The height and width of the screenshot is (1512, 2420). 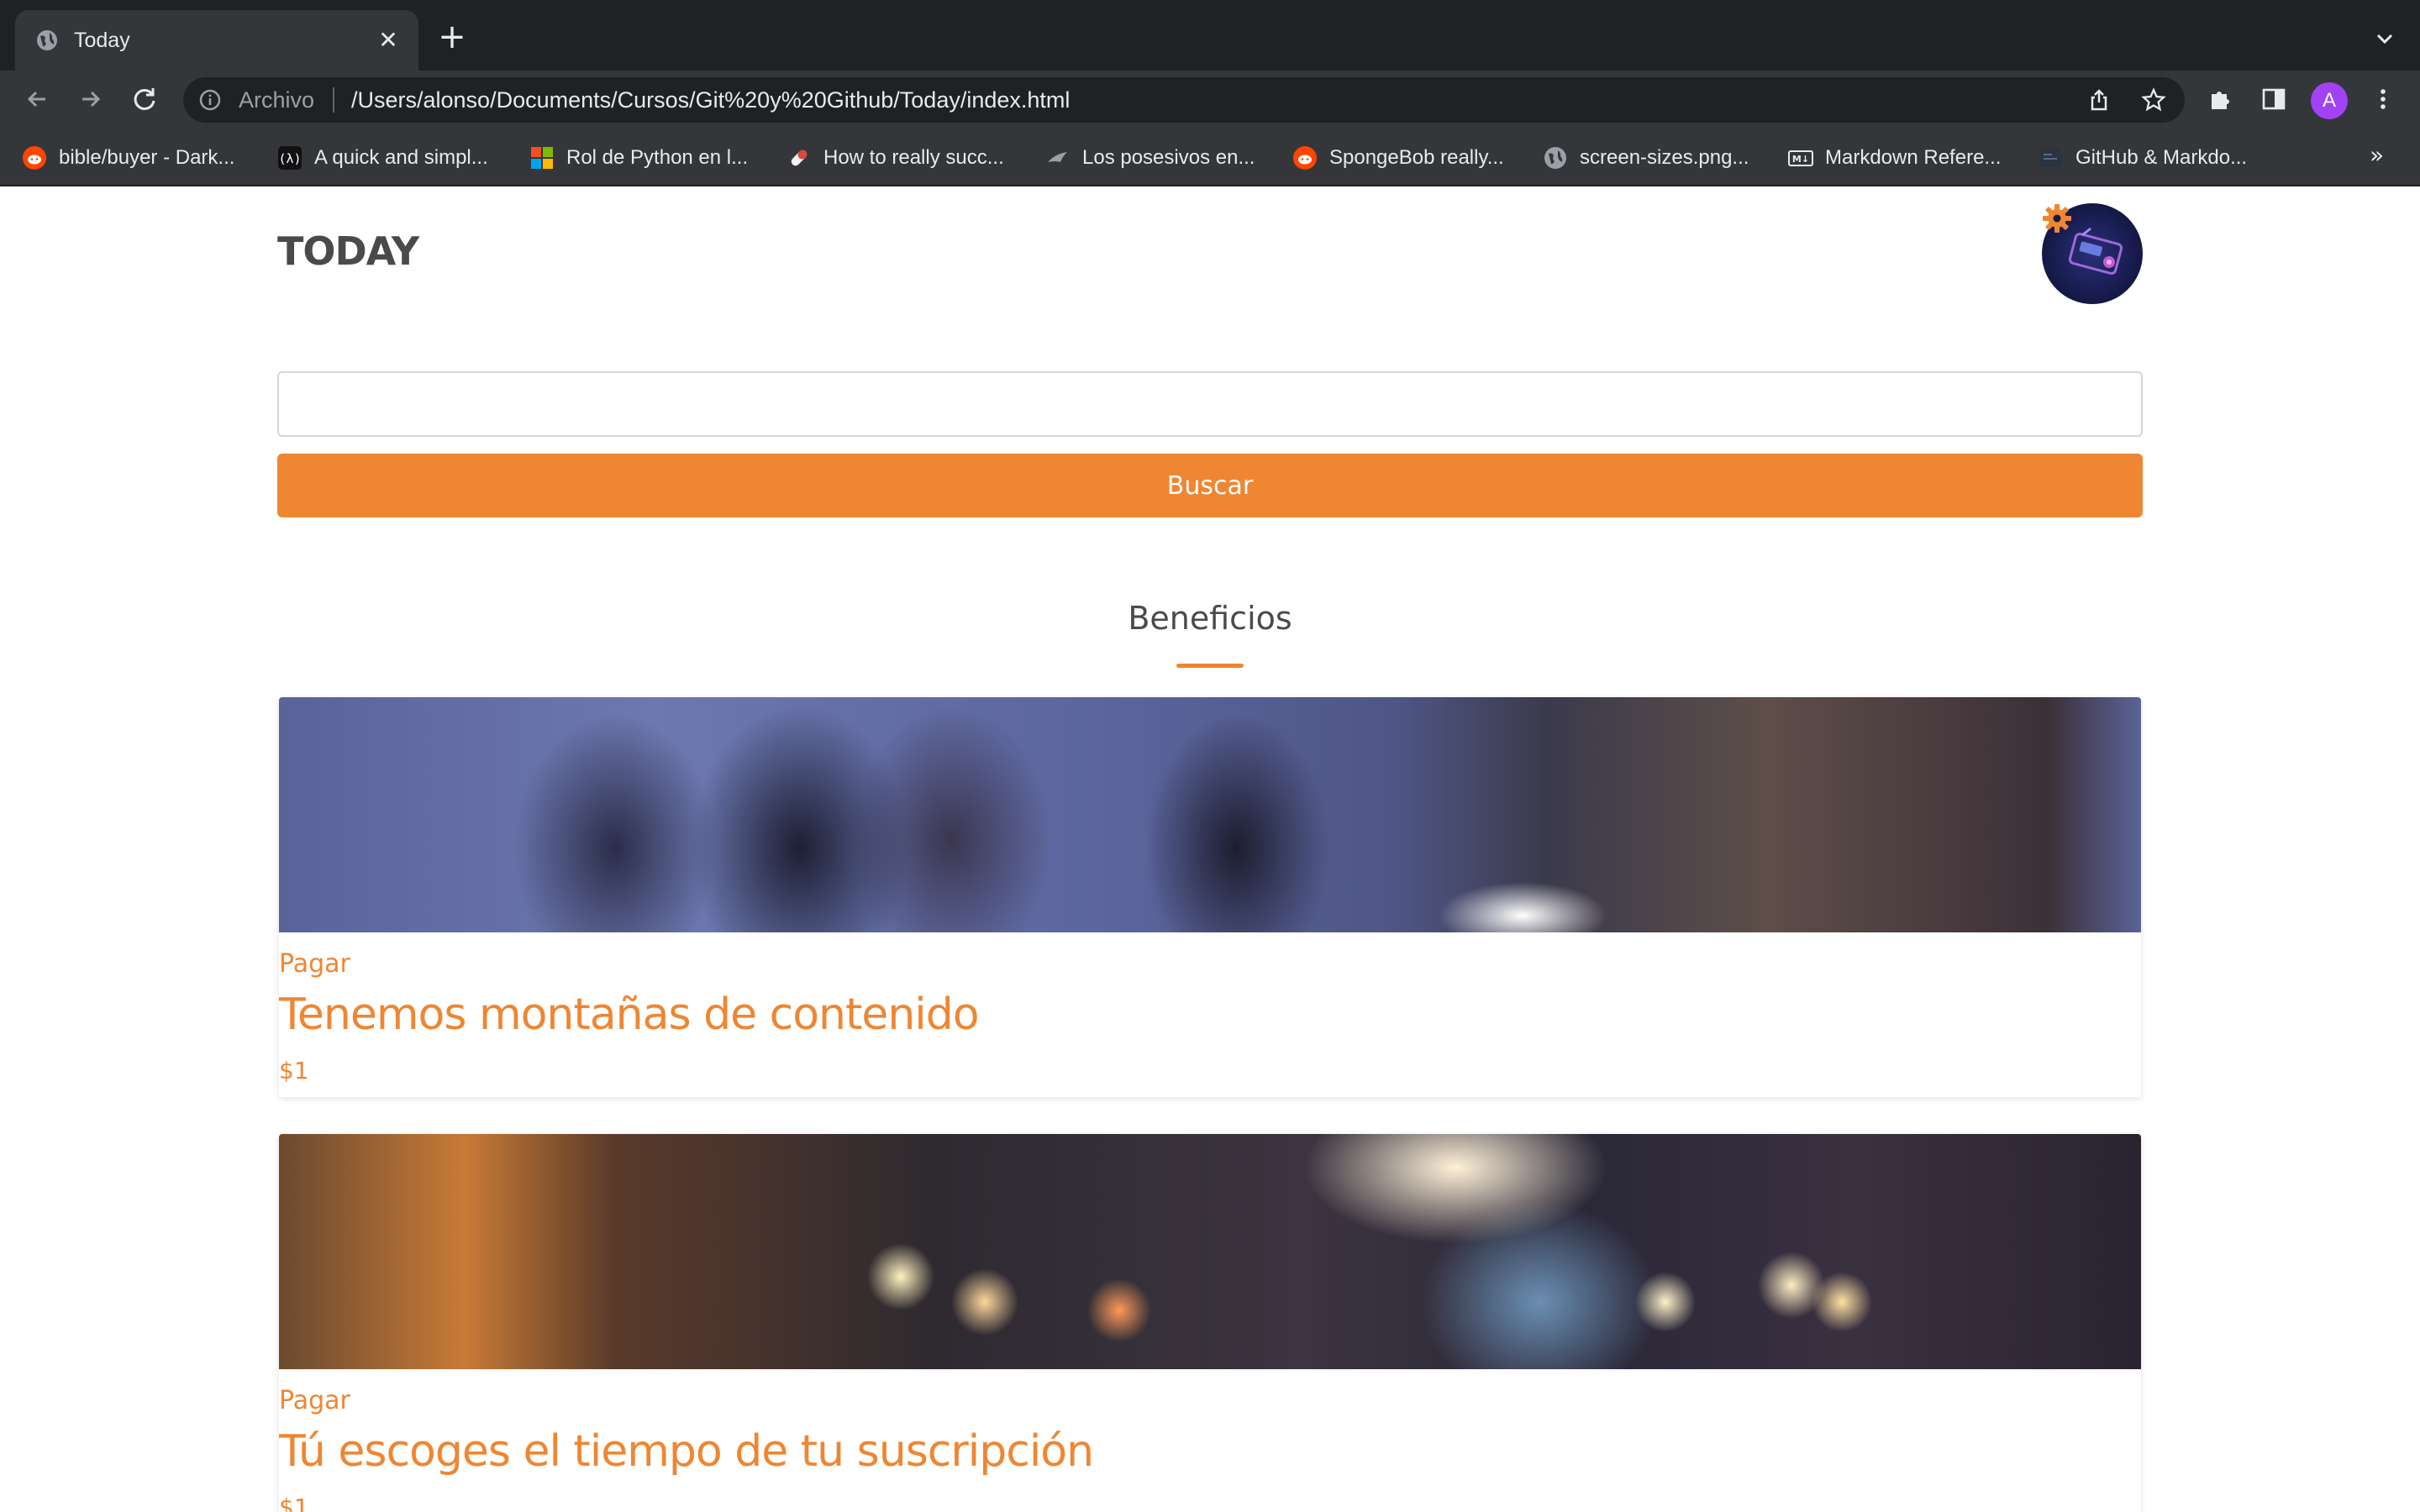 I want to click on kebab-menu-icon, so click(x=2383, y=99).